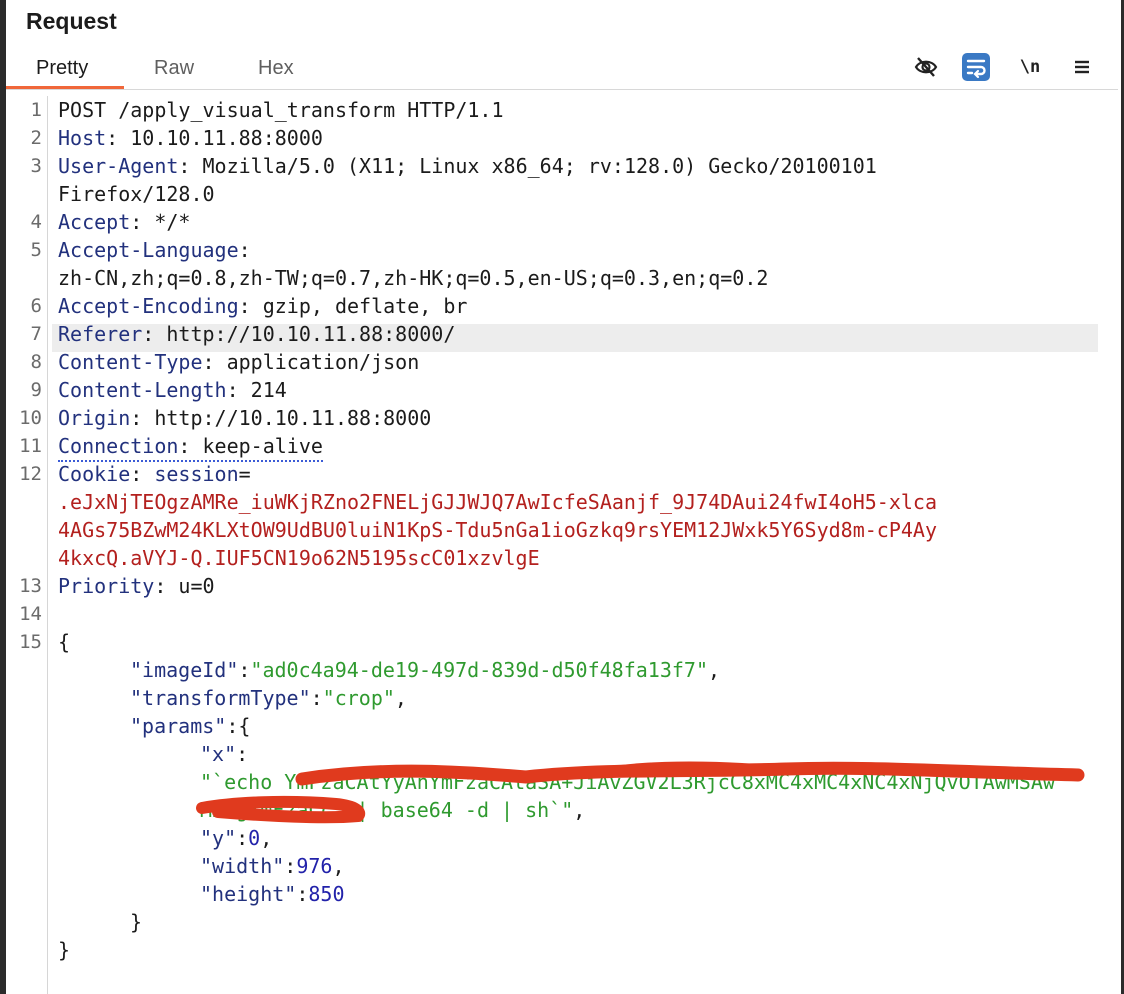  What do you see at coordinates (64, 642) in the screenshot?
I see `json-open-brace: {` at bounding box center [64, 642].